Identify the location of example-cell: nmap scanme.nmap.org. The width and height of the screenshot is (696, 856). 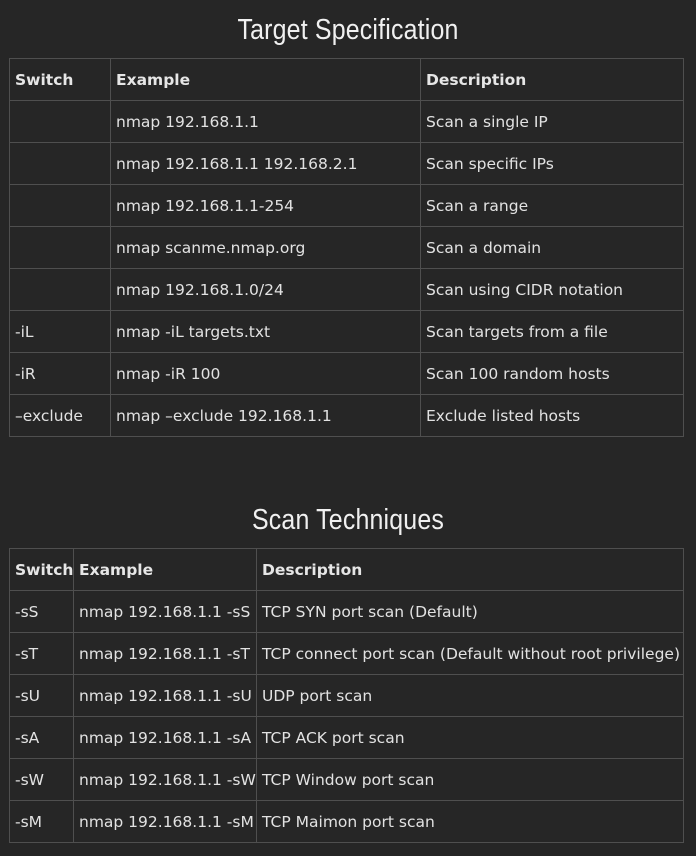
(265, 247).